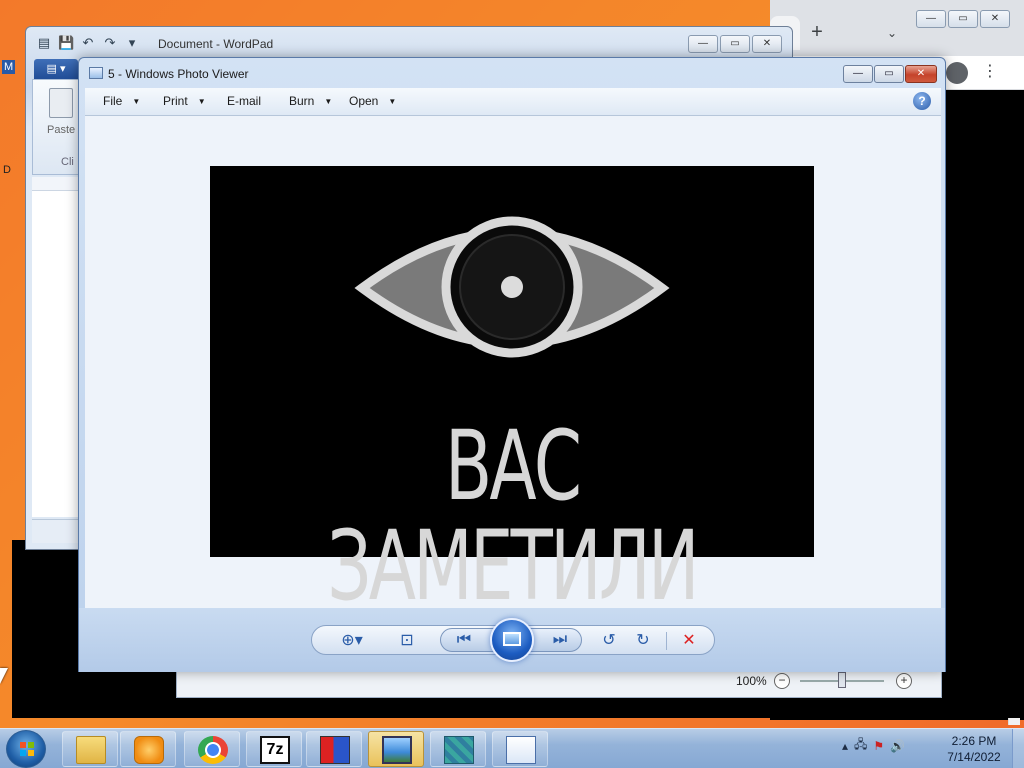  I want to click on quick-access-toolbar: ▤ 💾 ↶ ↷ ▾, so click(88, 43).